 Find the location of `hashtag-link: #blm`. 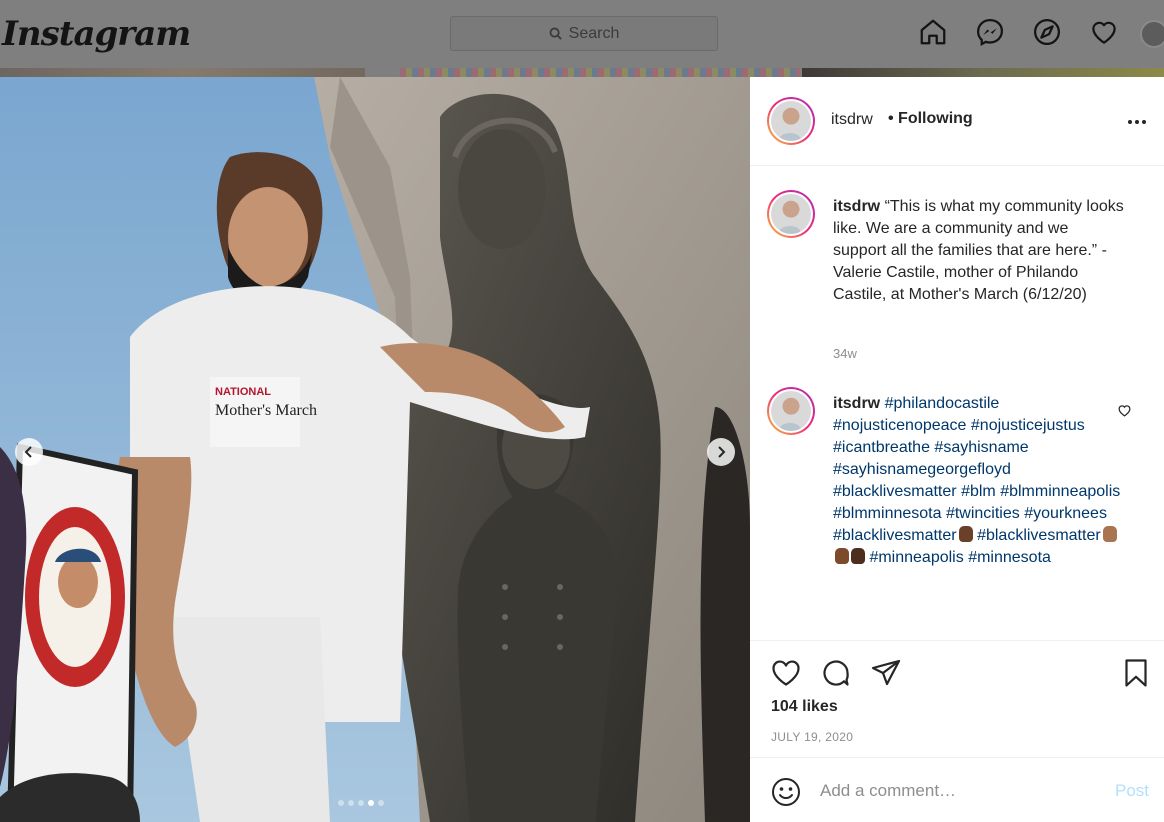

hashtag-link: #blm is located at coordinates (978, 491).